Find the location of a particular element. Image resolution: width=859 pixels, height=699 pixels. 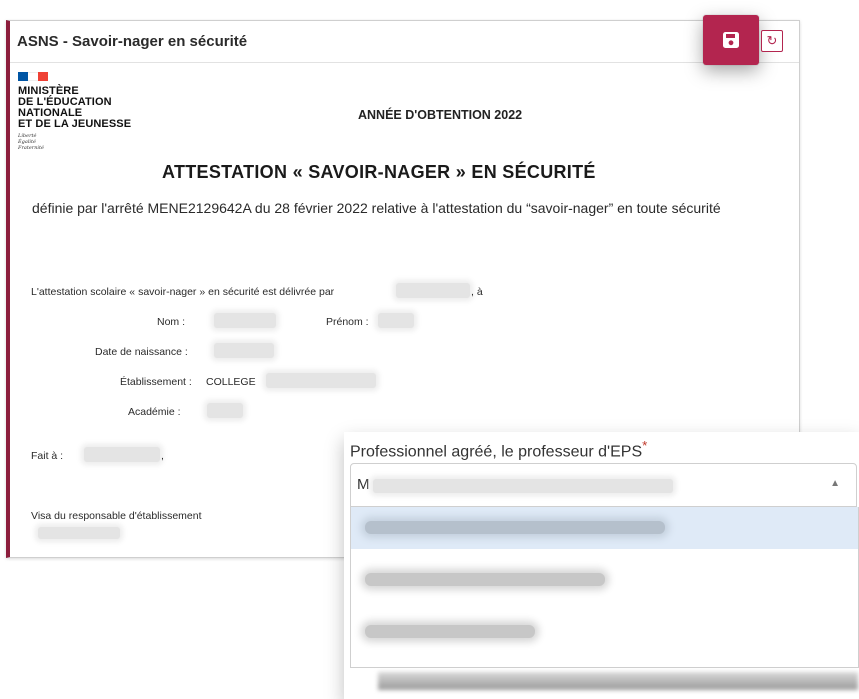

redacted-nom is located at coordinates (245, 320).